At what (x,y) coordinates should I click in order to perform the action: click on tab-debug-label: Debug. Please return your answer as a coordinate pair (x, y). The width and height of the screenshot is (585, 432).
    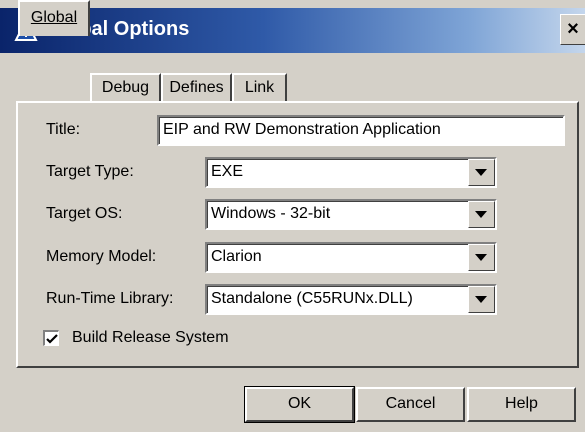
    Looking at the image, I should click on (125, 87).